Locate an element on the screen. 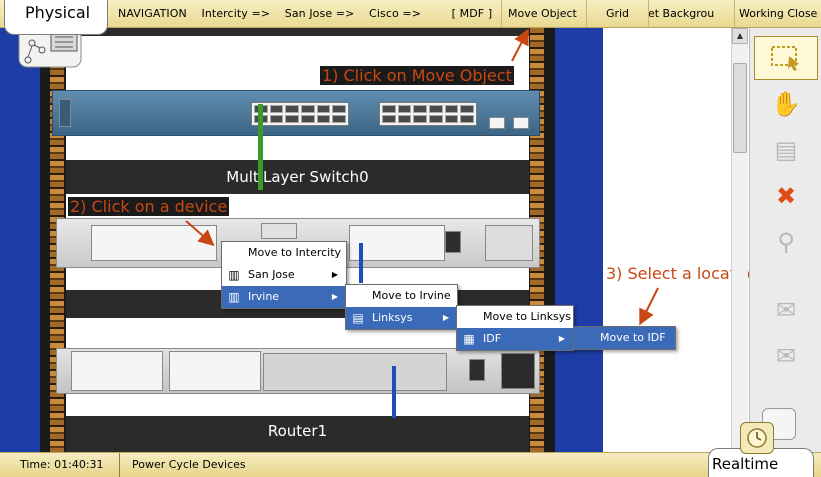 The width and height of the screenshot is (821, 477). menu-item-irvine: ▥ Irvine ▶ is located at coordinates (284, 297).